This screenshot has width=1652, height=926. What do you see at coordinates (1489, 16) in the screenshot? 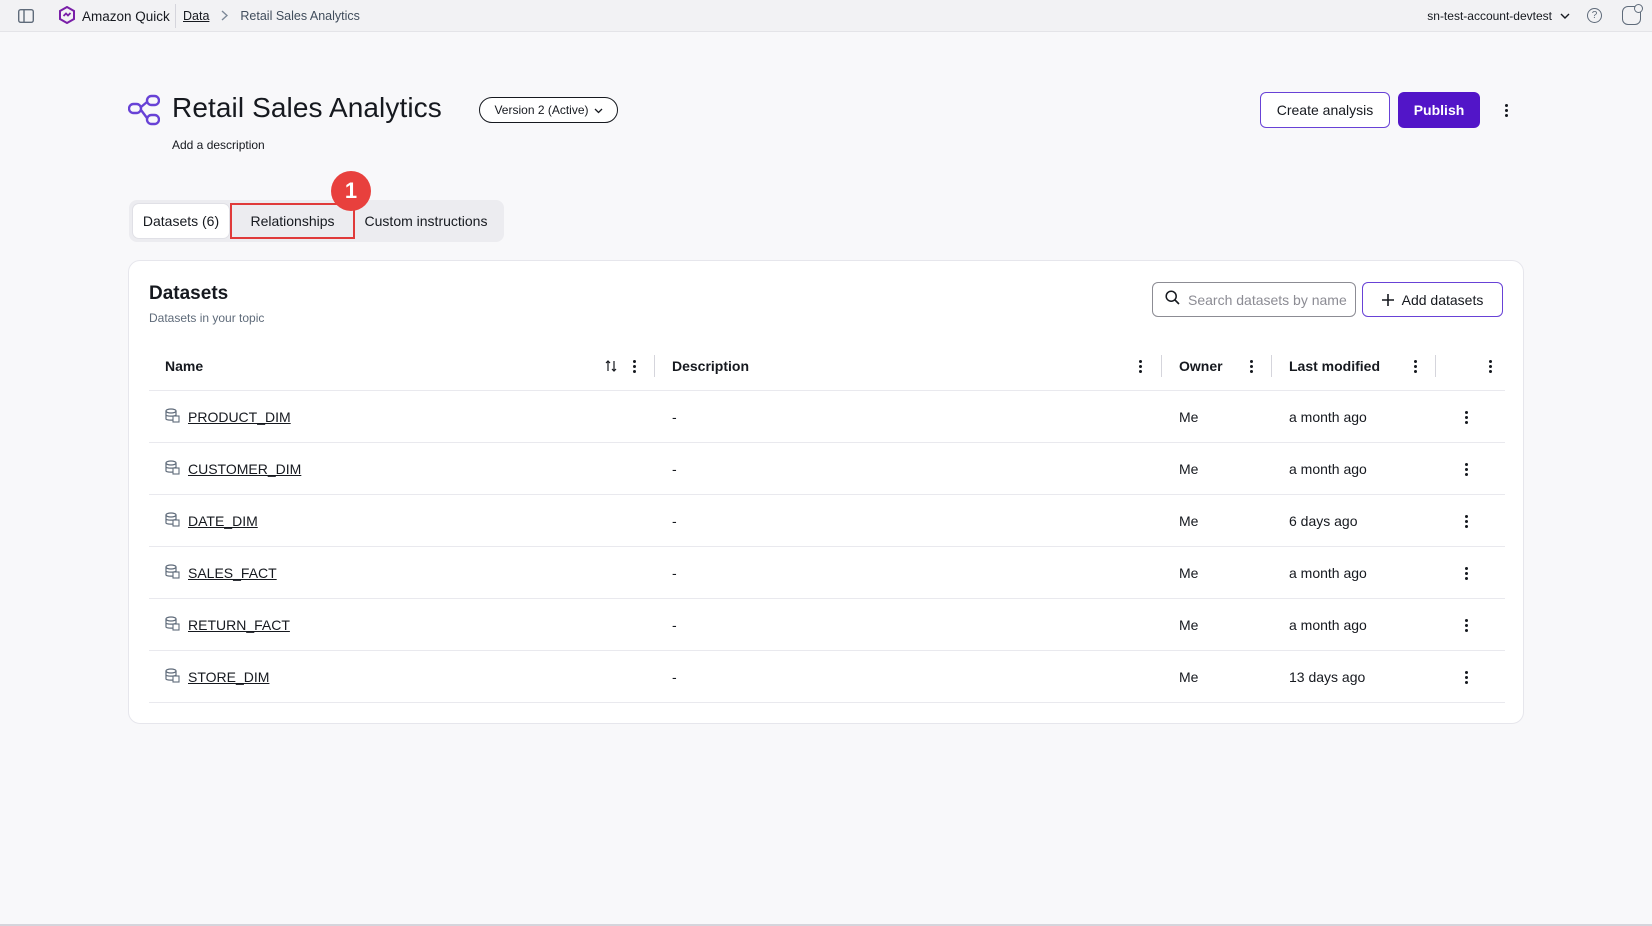
I see `account-name: sn-test-account-devtest` at bounding box center [1489, 16].